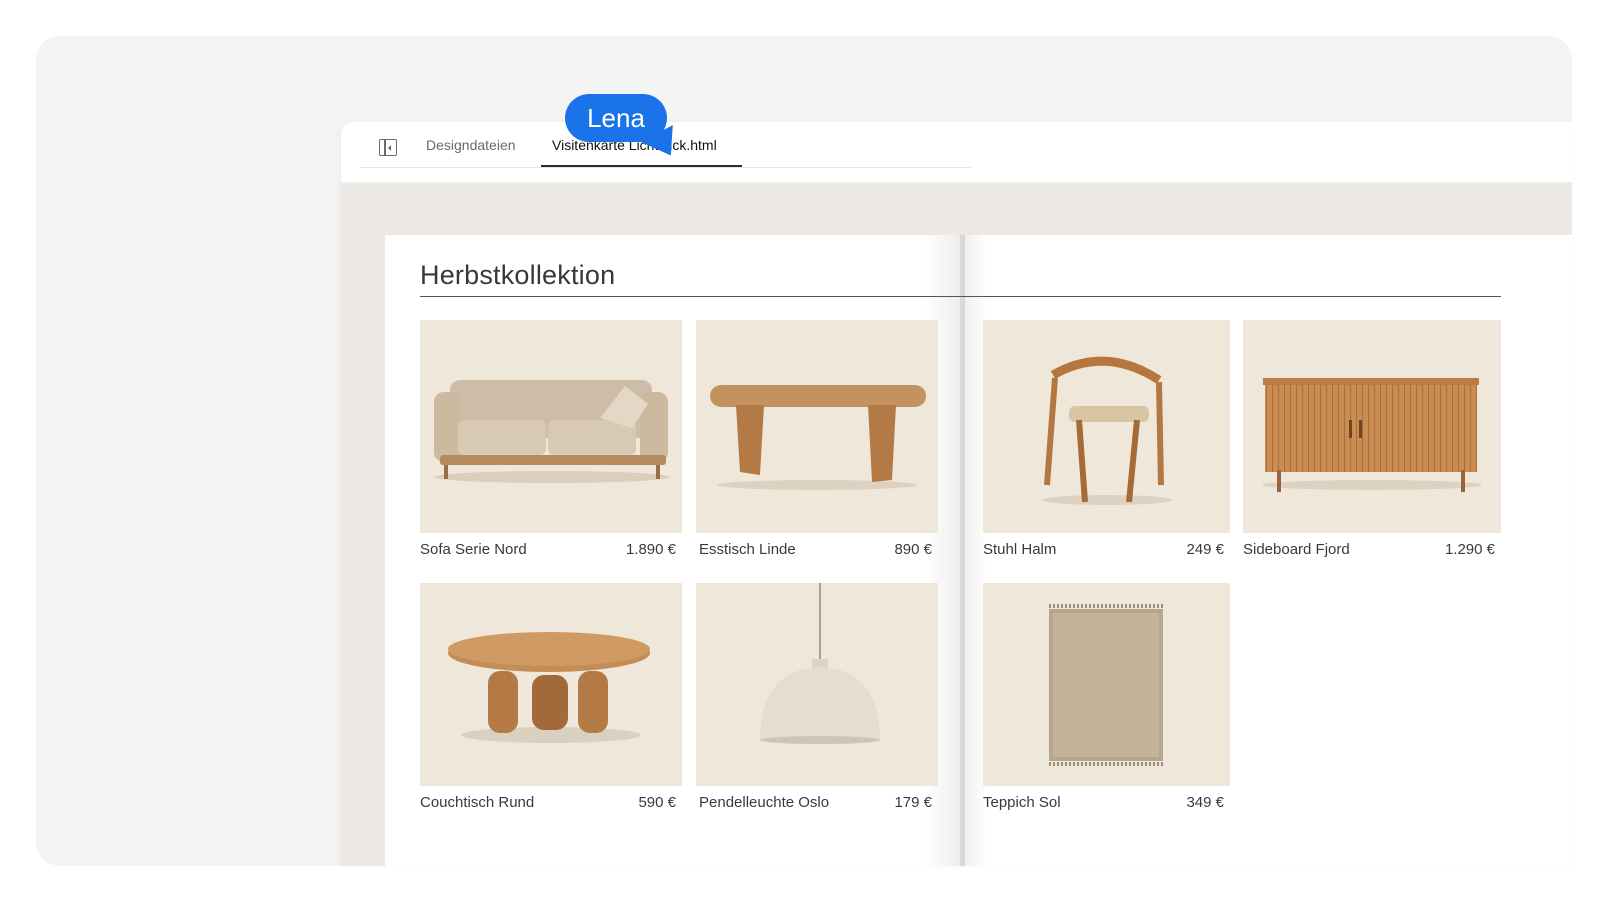 The height and width of the screenshot is (900, 1600). What do you see at coordinates (1205, 549) in the screenshot?
I see `product-price: 249 €` at bounding box center [1205, 549].